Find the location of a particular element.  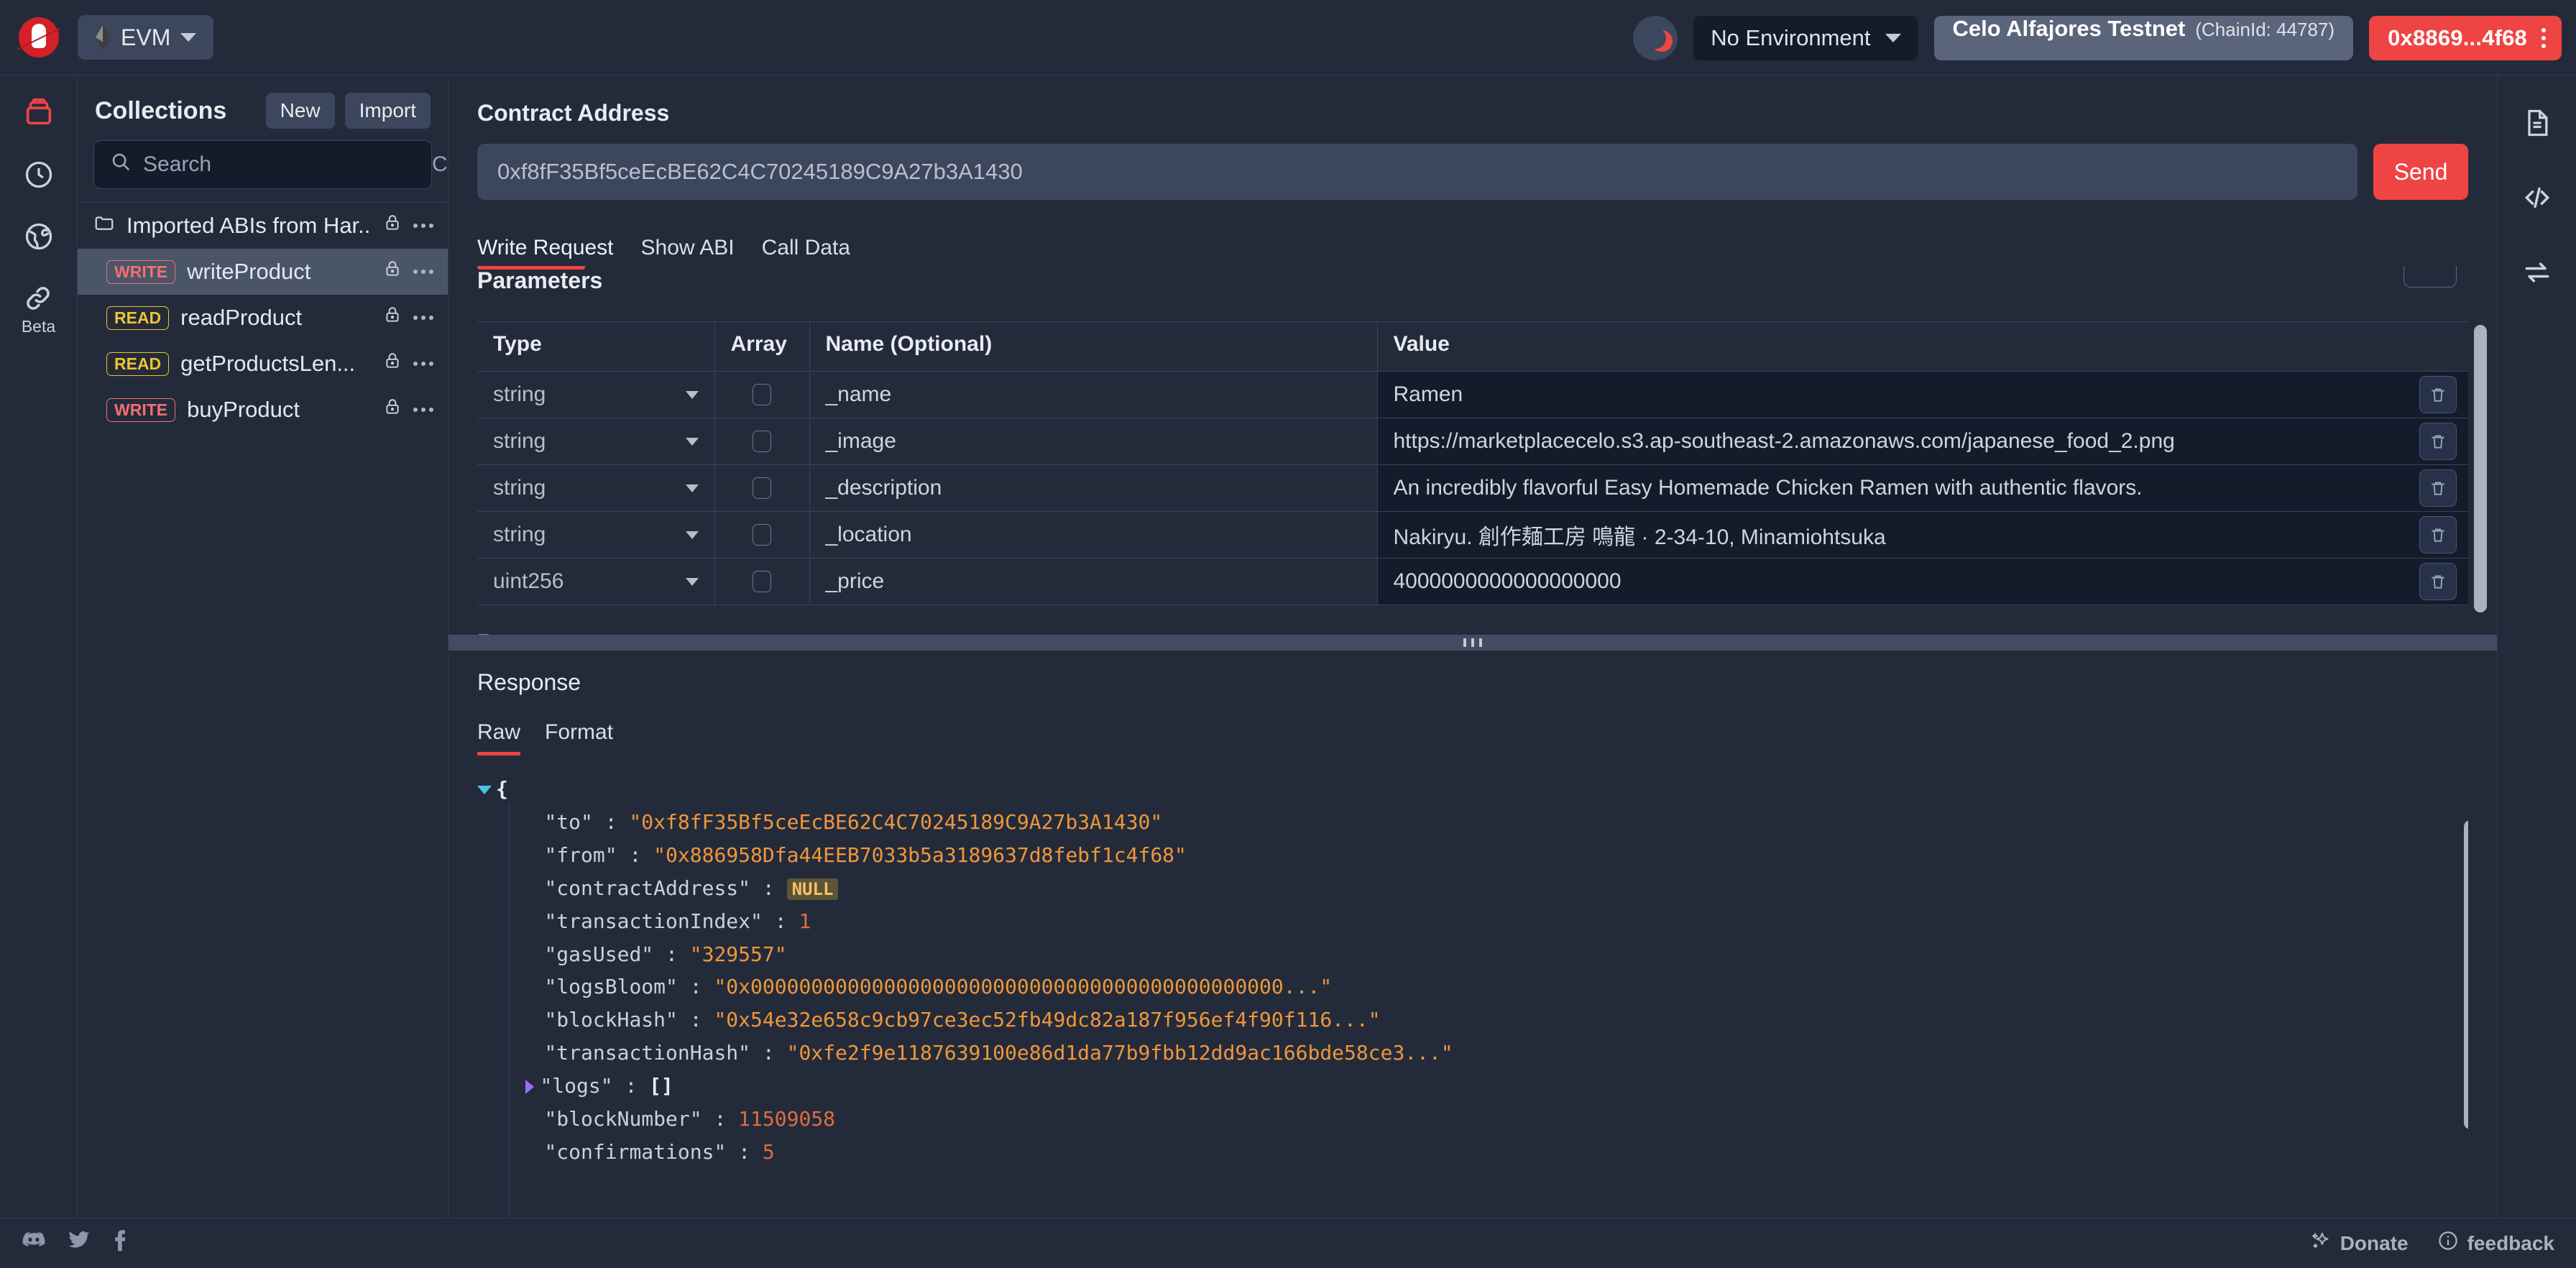

search-box: Clear is located at coordinates (288, 164).